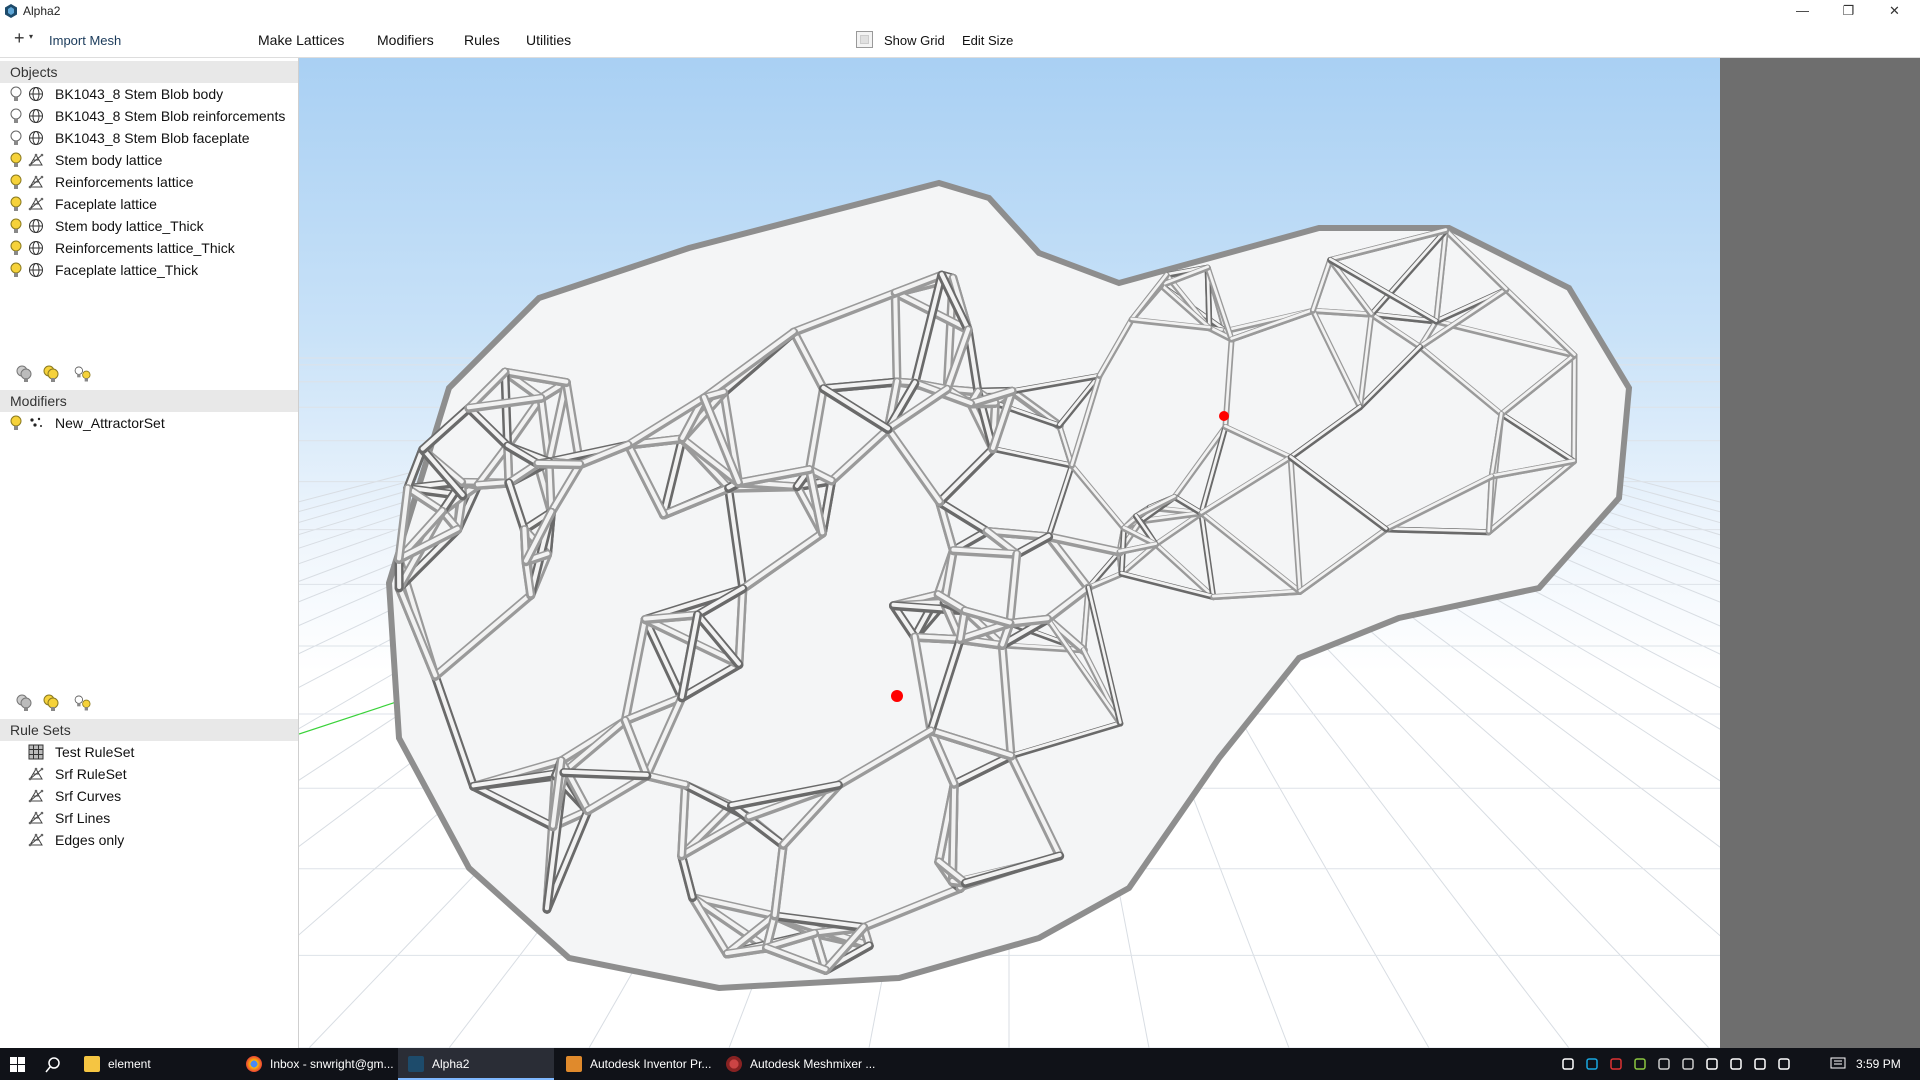  What do you see at coordinates (1568, 1064) in the screenshot?
I see `dropbox-icon` at bounding box center [1568, 1064].